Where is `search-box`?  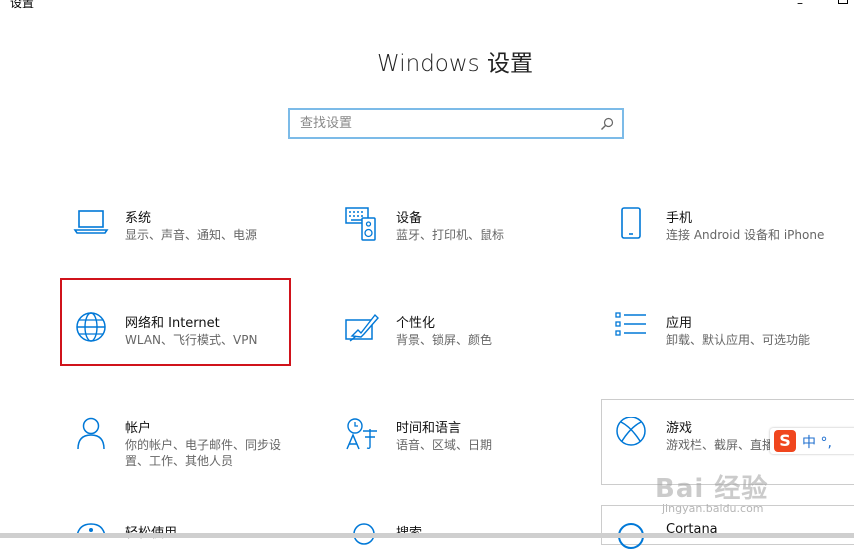 search-box is located at coordinates (456, 123).